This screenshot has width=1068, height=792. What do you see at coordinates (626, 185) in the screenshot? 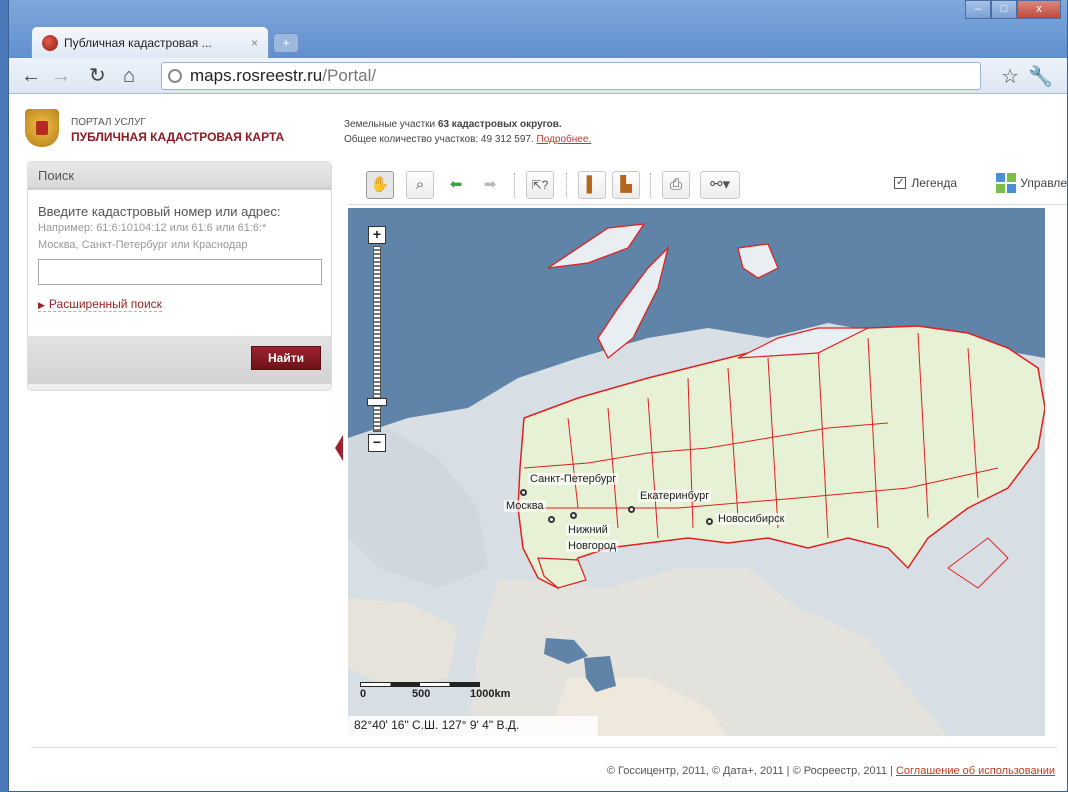
I see `measure-area-icon: ▙` at bounding box center [626, 185].